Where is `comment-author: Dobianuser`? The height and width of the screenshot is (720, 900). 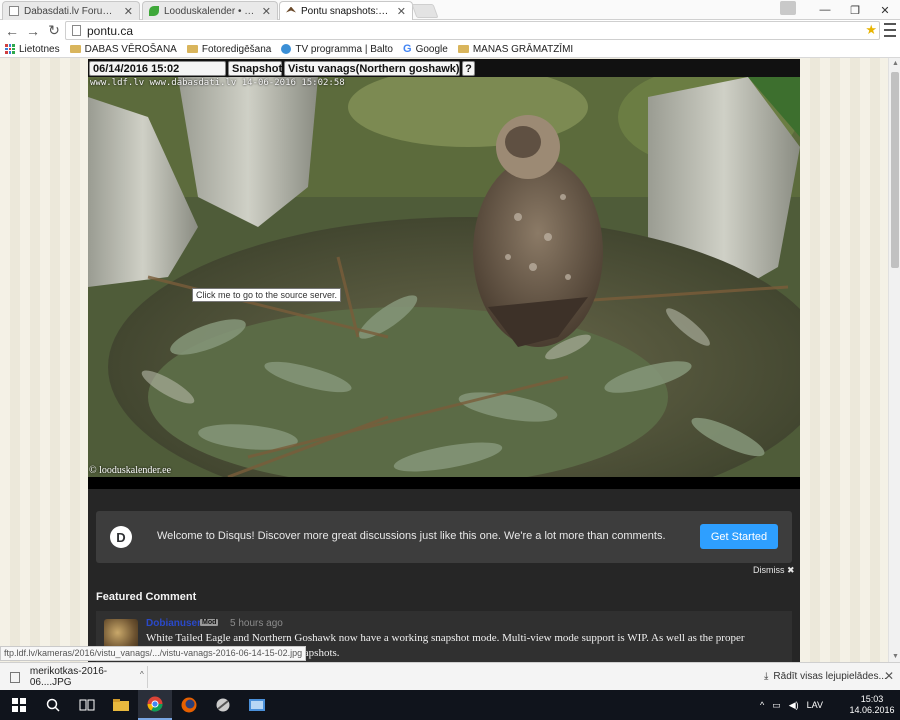
comment-author: Dobianuser is located at coordinates (173, 623).